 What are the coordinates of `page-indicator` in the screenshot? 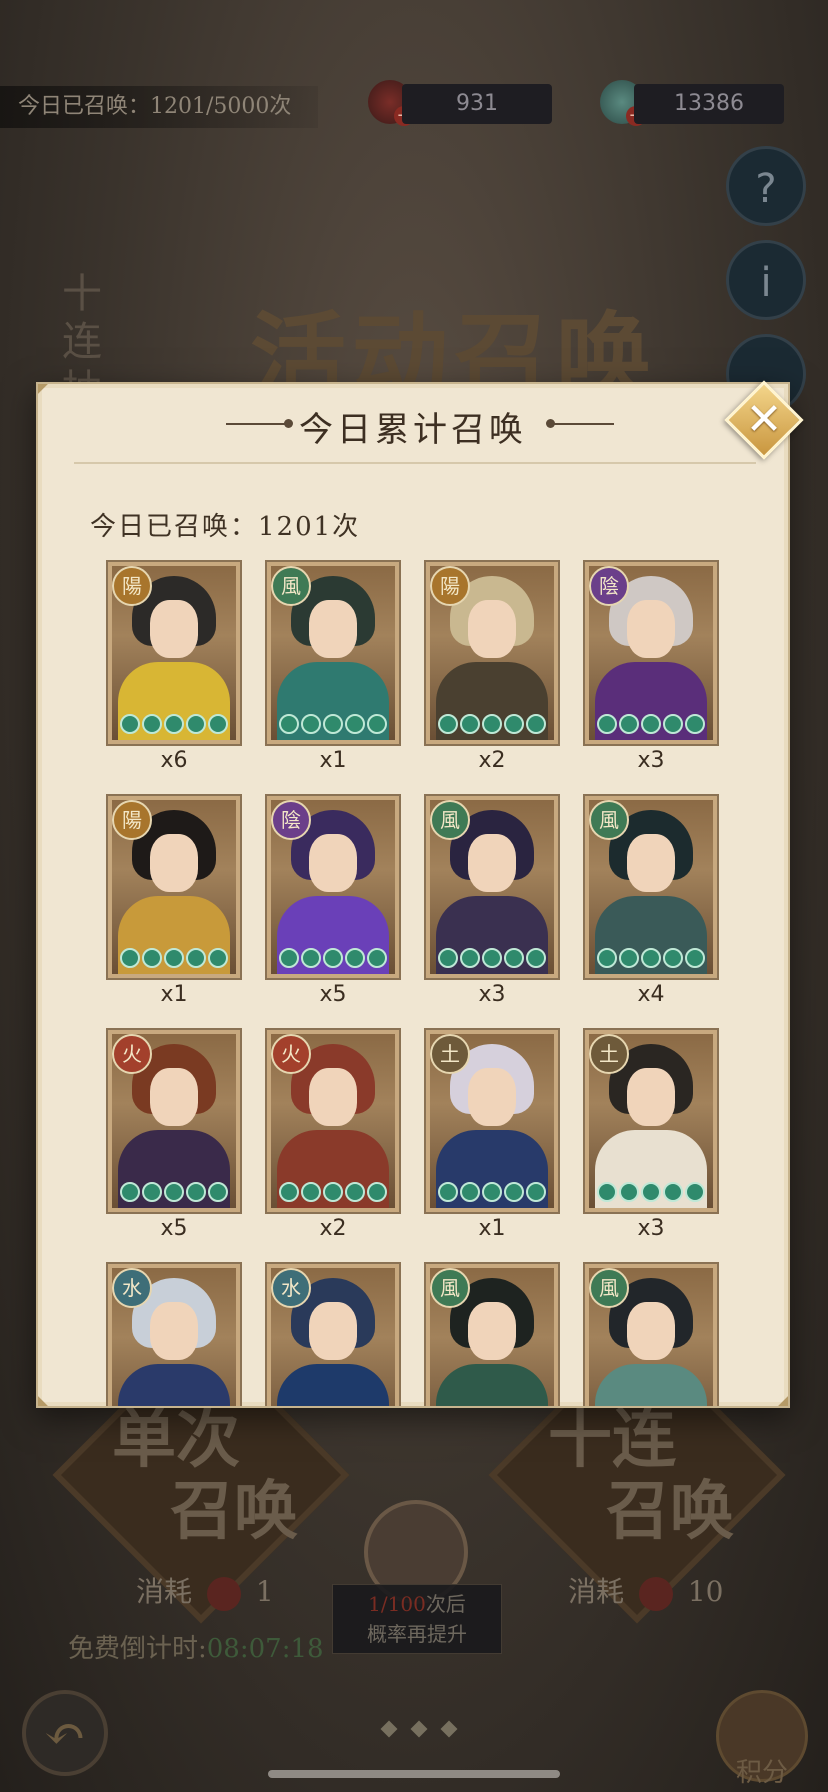 It's located at (419, 1729).